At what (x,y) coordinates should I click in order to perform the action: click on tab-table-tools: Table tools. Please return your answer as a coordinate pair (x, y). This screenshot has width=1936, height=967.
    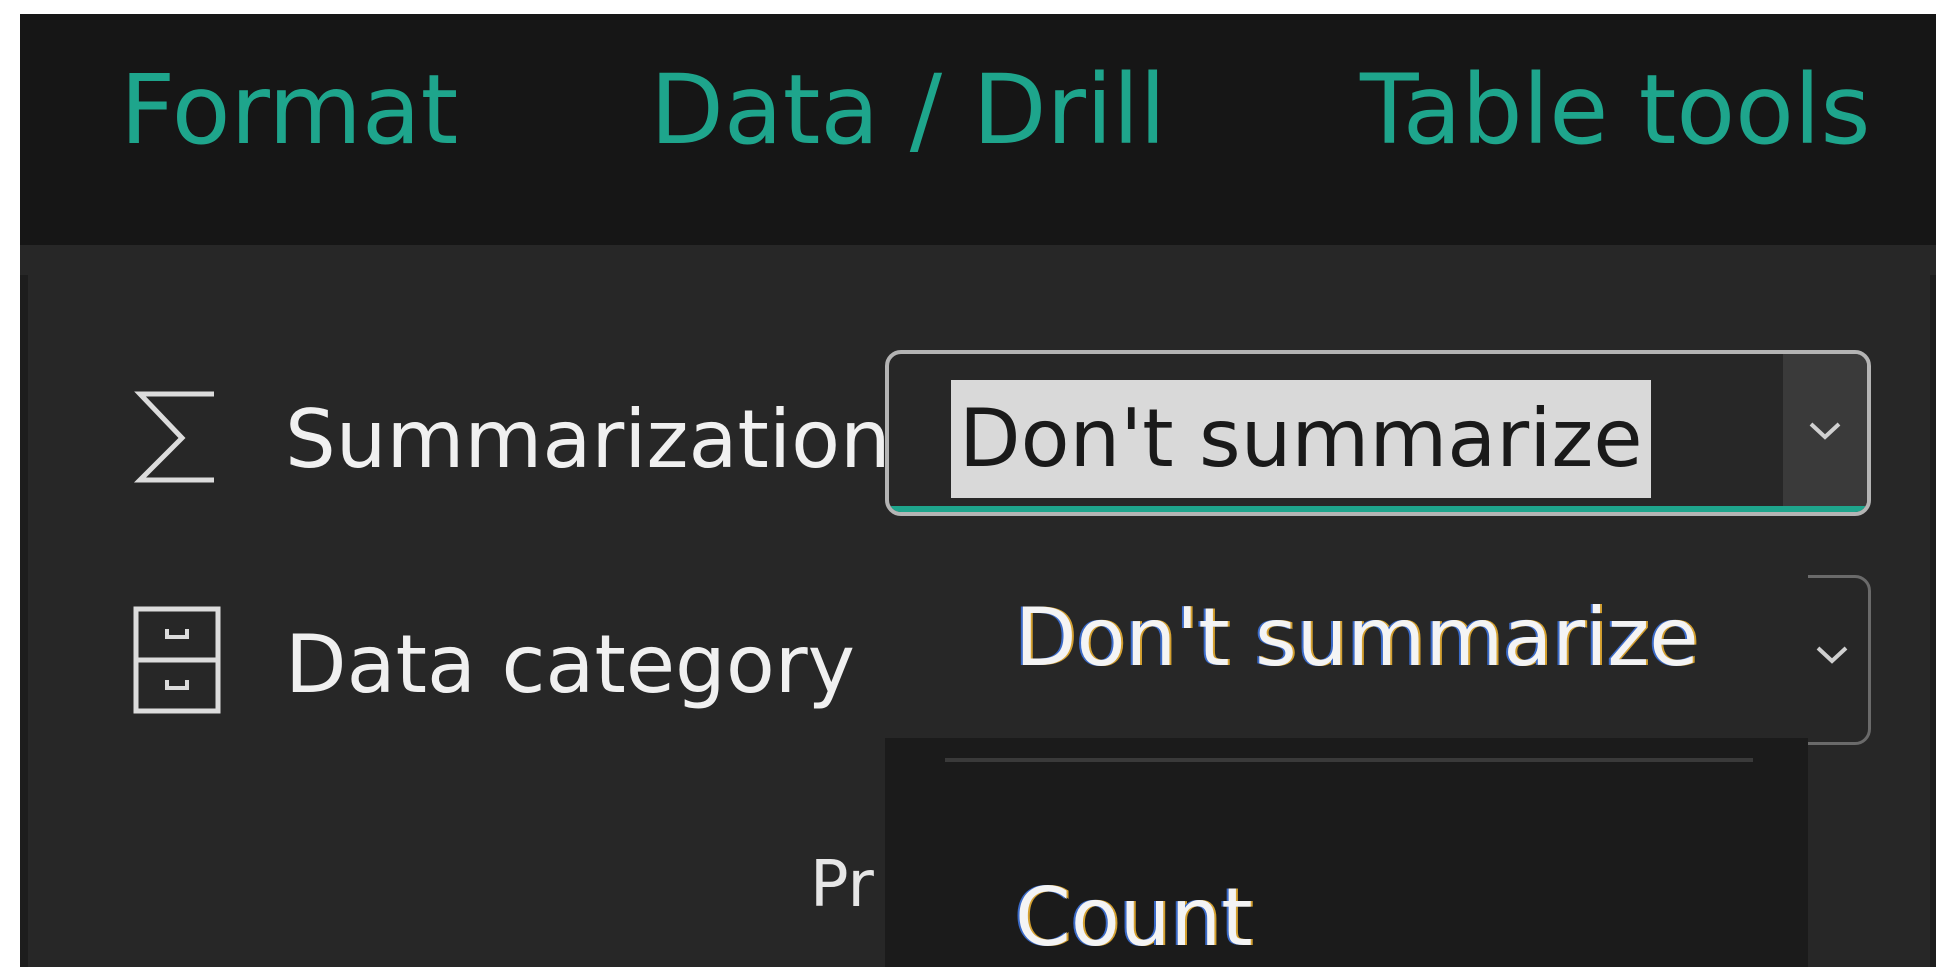
    Looking at the image, I should click on (1615, 110).